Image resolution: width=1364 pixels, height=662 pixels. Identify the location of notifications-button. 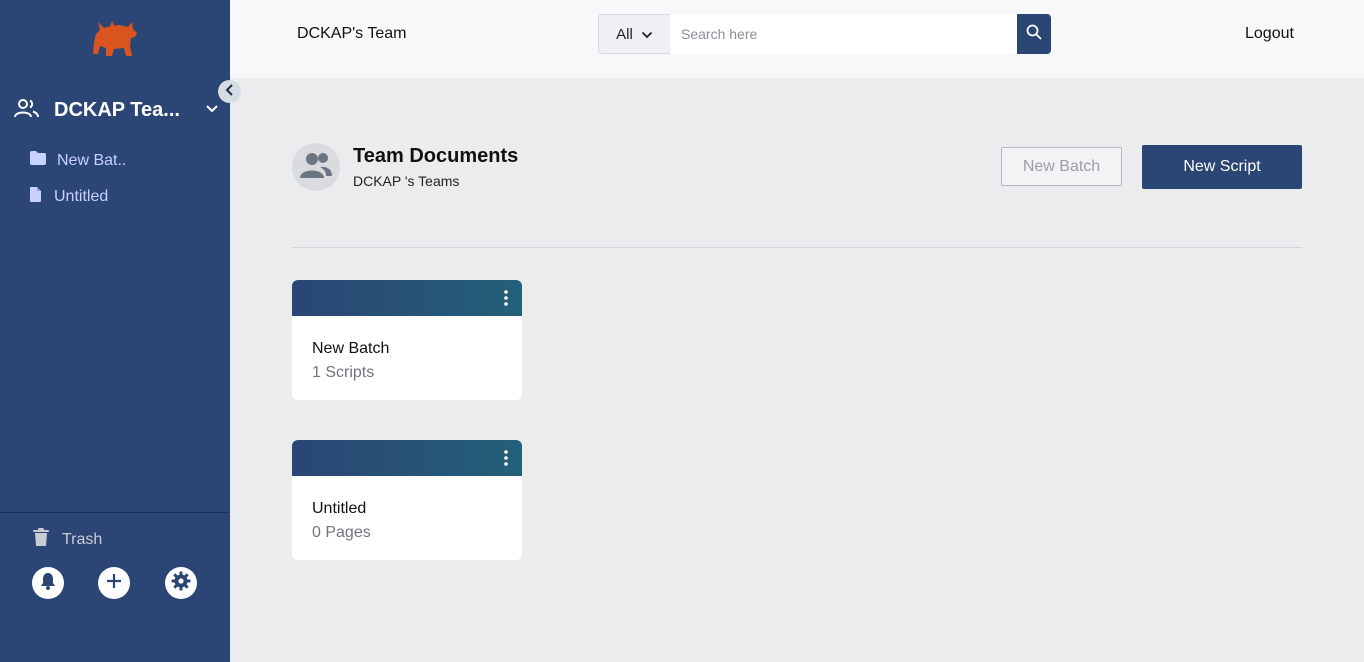
(48, 583).